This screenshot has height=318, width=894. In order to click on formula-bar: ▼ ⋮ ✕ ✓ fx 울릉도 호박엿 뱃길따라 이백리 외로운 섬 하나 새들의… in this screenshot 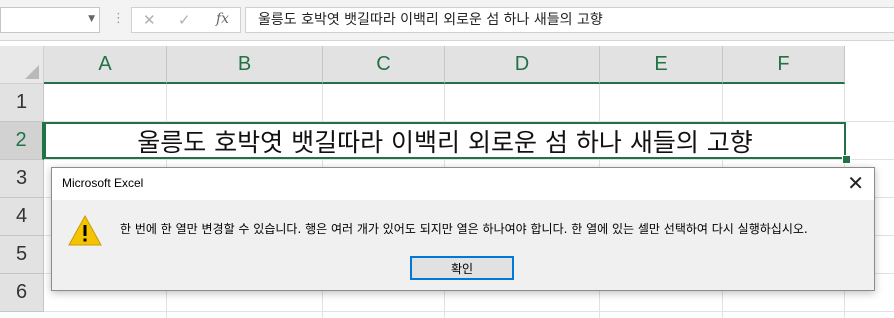, I will do `click(447, 20)`.